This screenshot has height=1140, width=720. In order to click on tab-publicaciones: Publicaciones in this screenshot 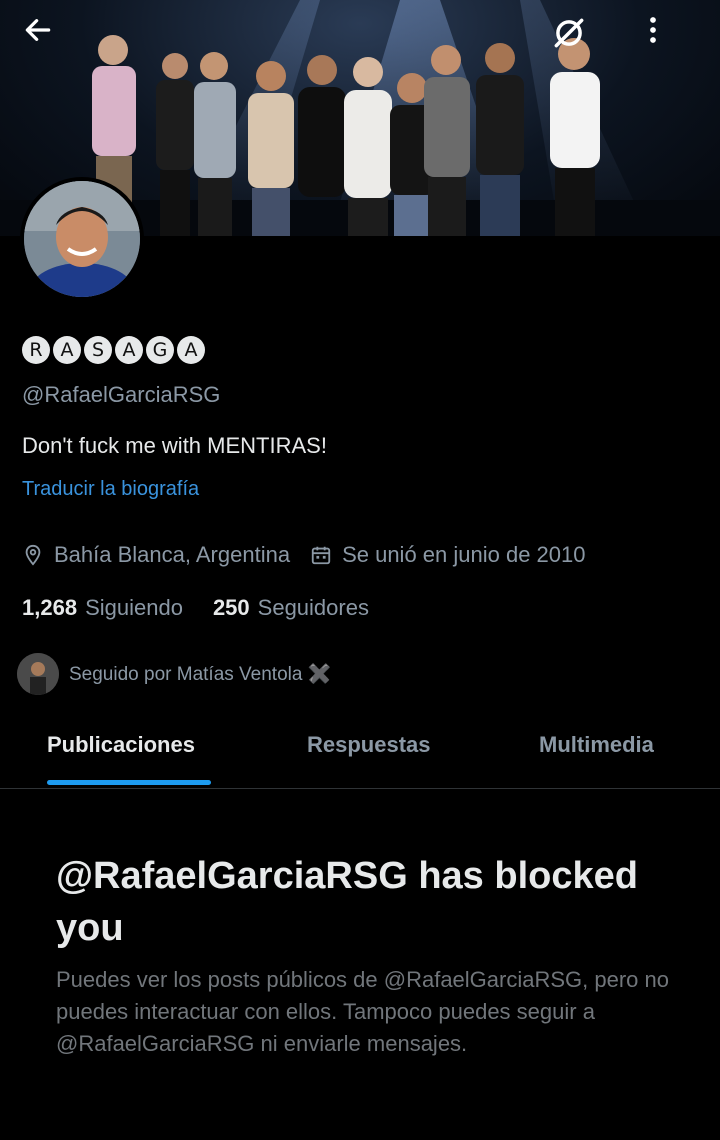, I will do `click(121, 745)`.